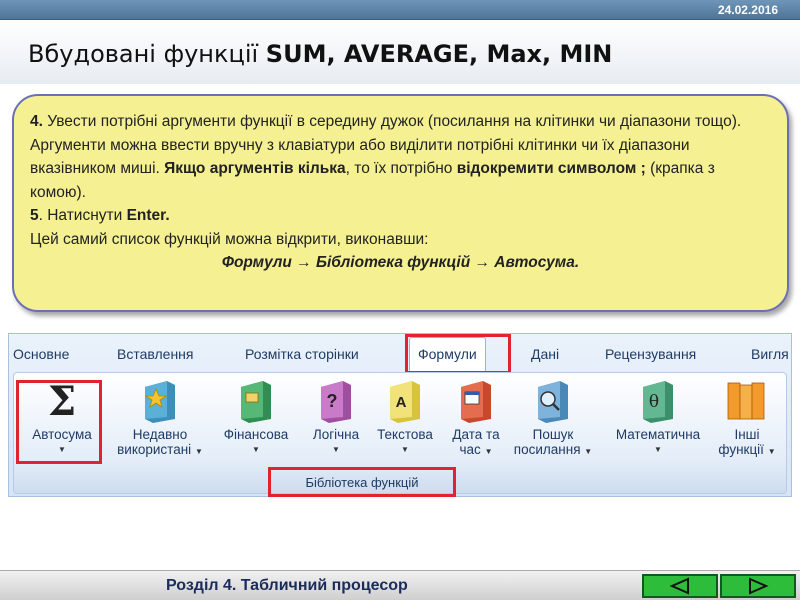 The height and width of the screenshot is (600, 800). I want to click on step-5: 5. Натиснути Enter., so click(400, 216).